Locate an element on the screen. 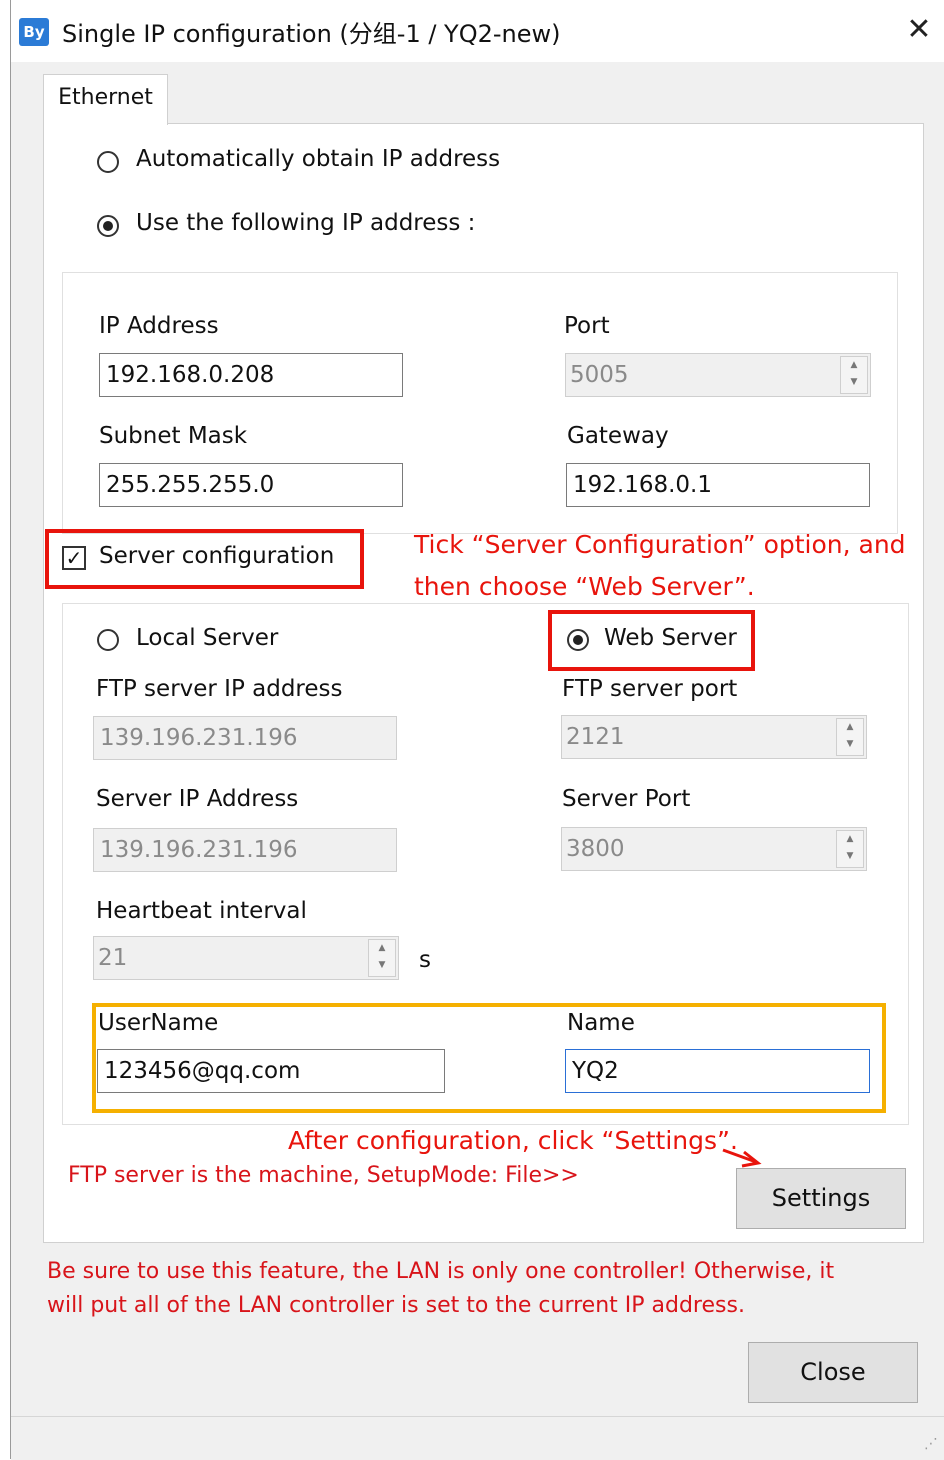  auto-ip-label: Automatically obtain IP address is located at coordinates (318, 159).